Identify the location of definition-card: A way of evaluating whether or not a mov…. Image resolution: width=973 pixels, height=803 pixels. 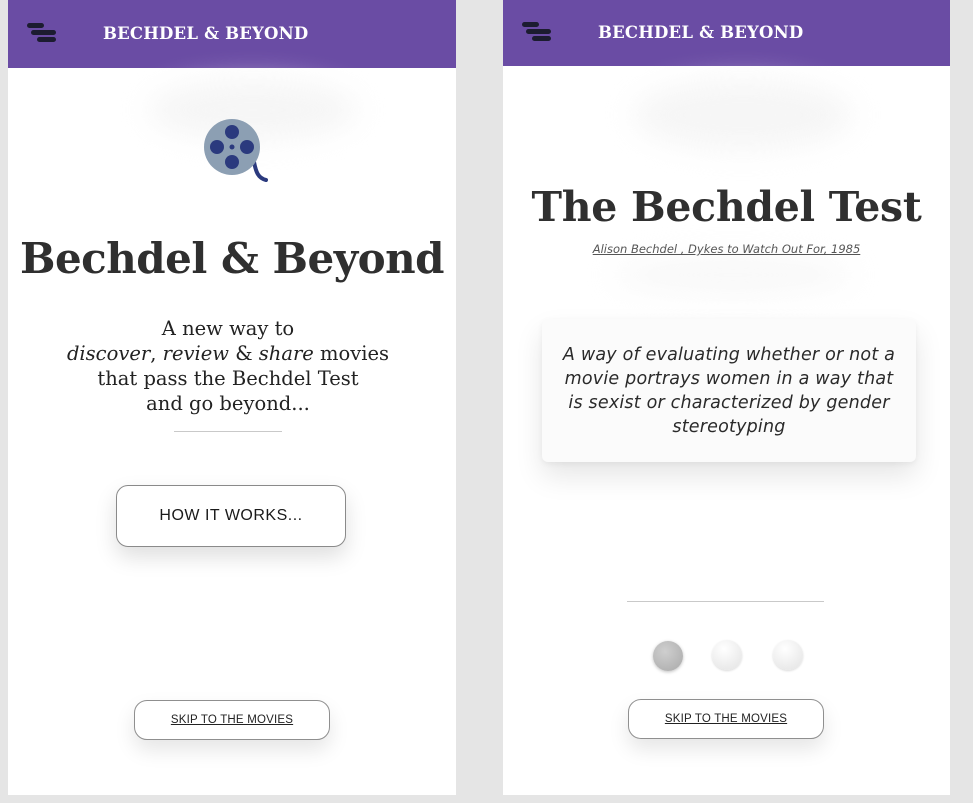
(729, 390).